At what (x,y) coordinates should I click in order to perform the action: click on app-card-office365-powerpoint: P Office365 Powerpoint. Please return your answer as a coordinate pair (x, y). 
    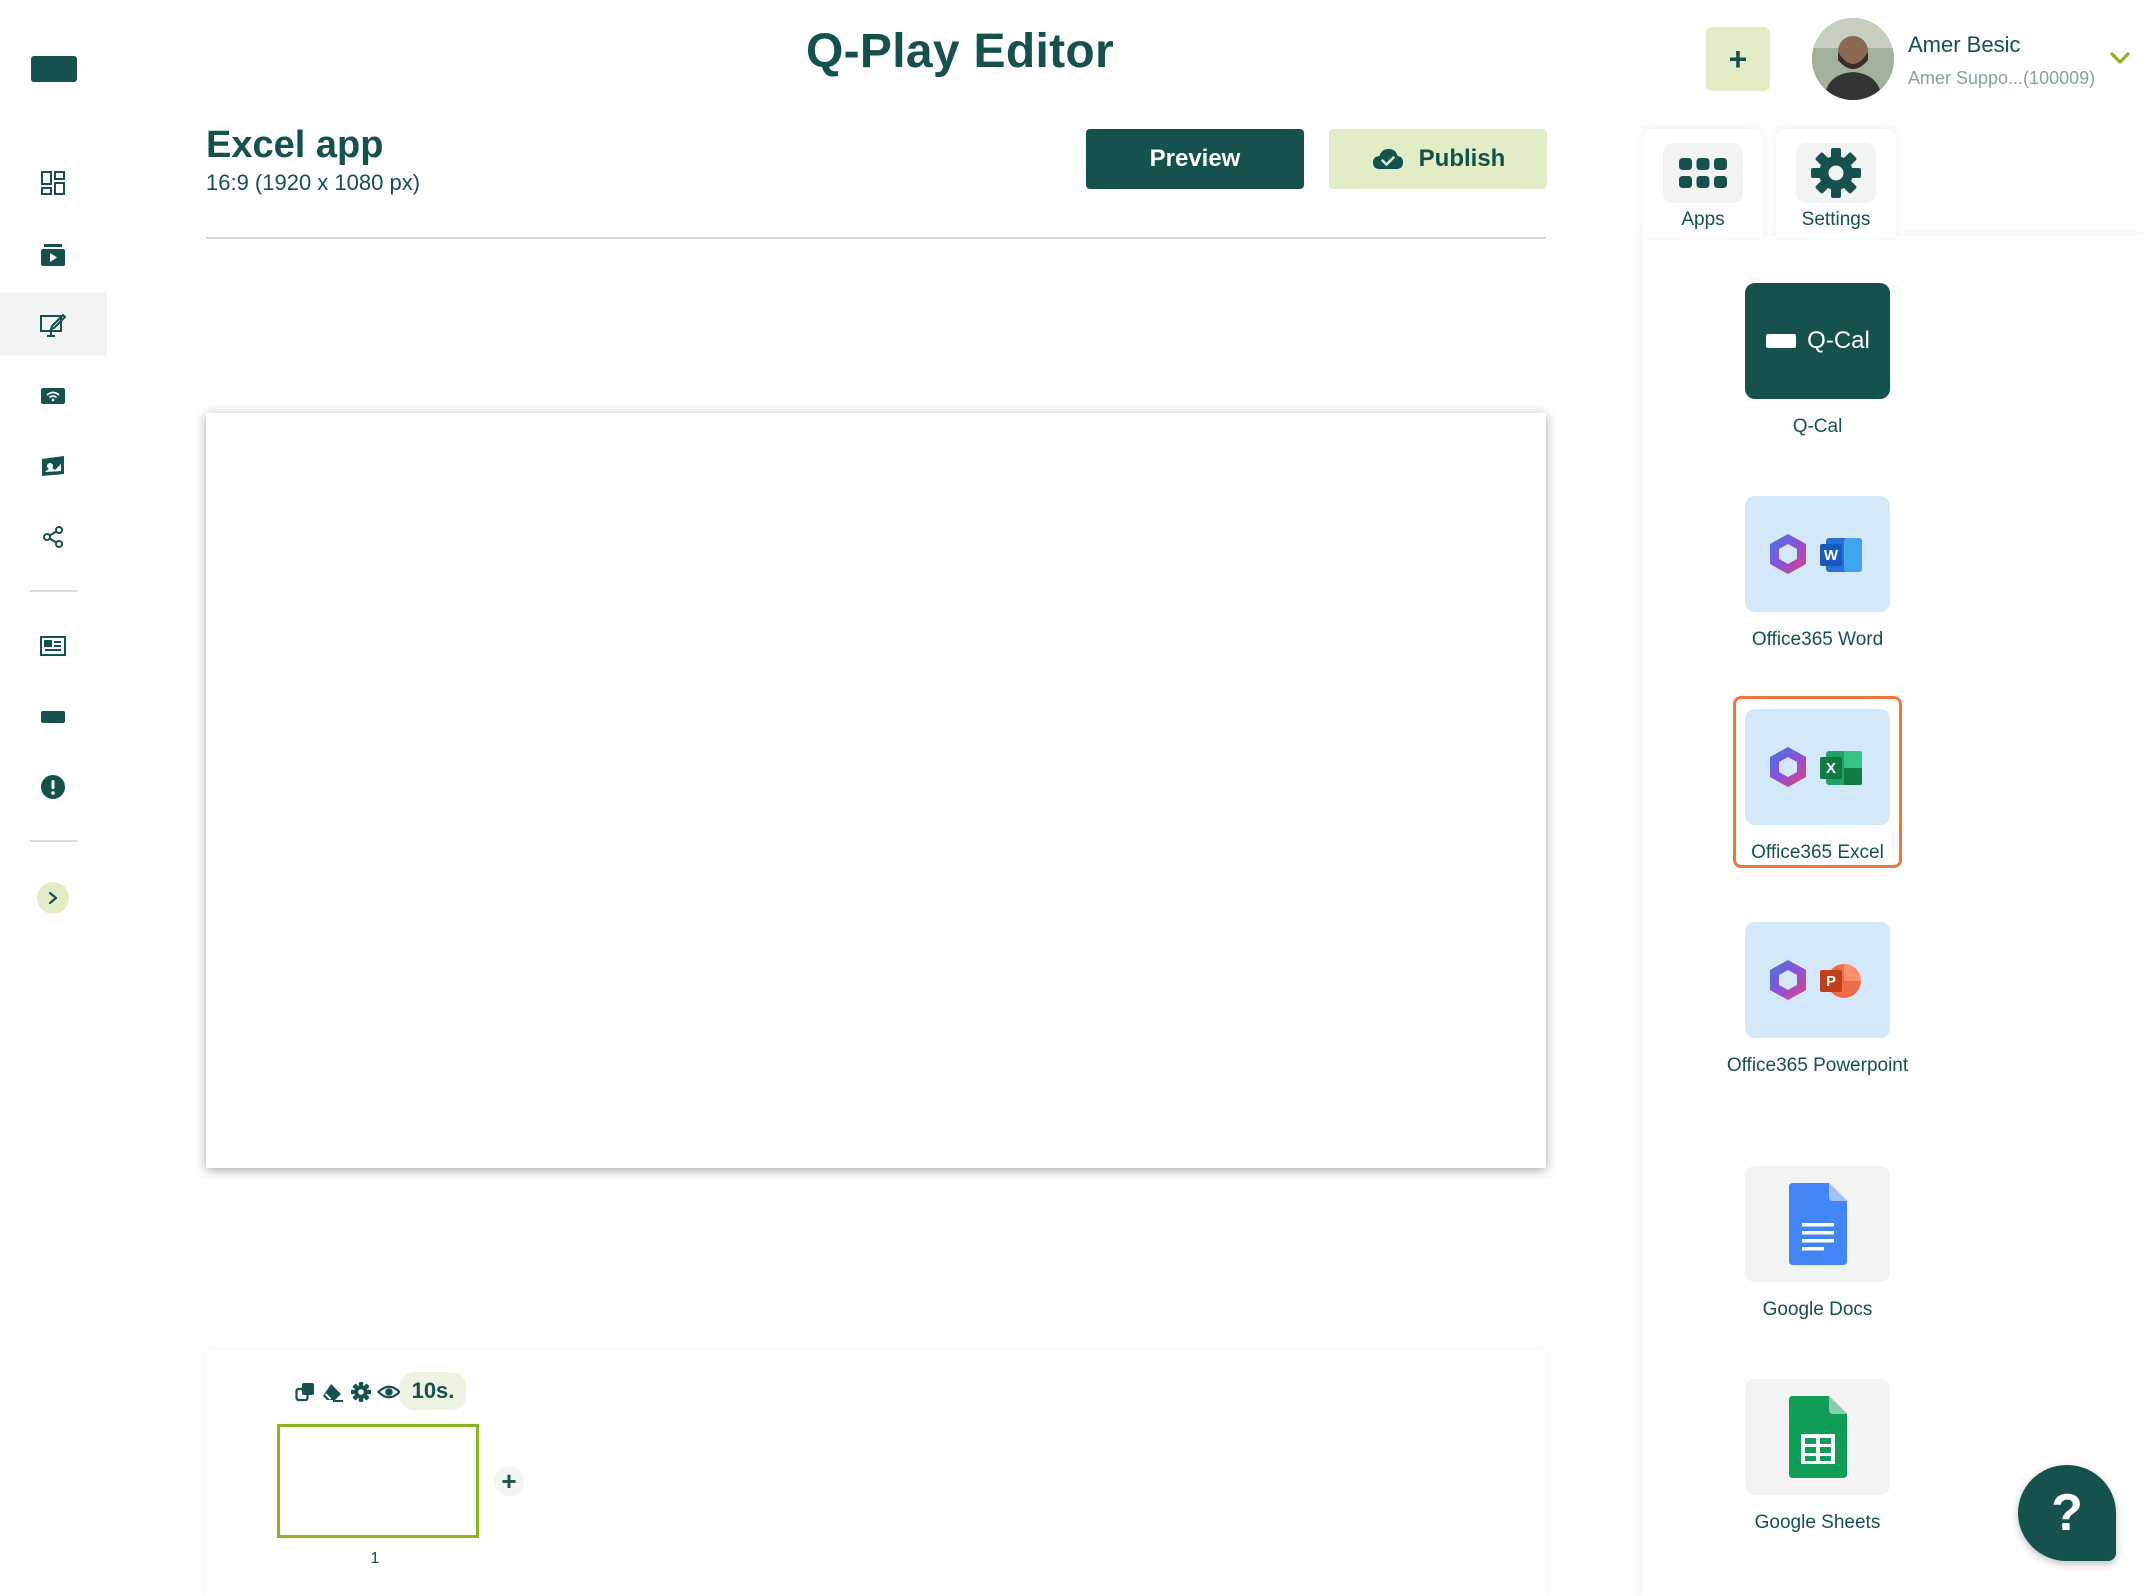
    Looking at the image, I should click on (1817, 1002).